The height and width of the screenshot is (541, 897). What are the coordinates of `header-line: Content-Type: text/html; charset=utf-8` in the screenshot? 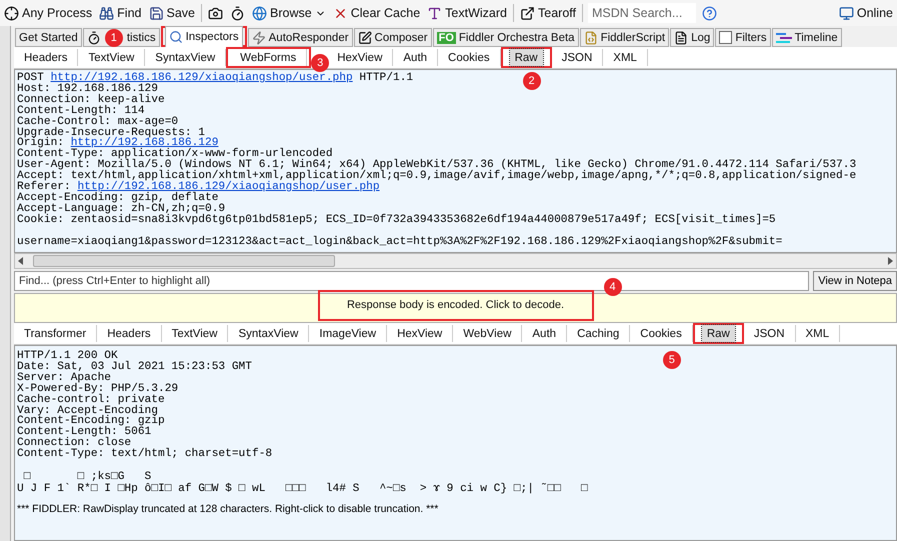 It's located at (144, 454).